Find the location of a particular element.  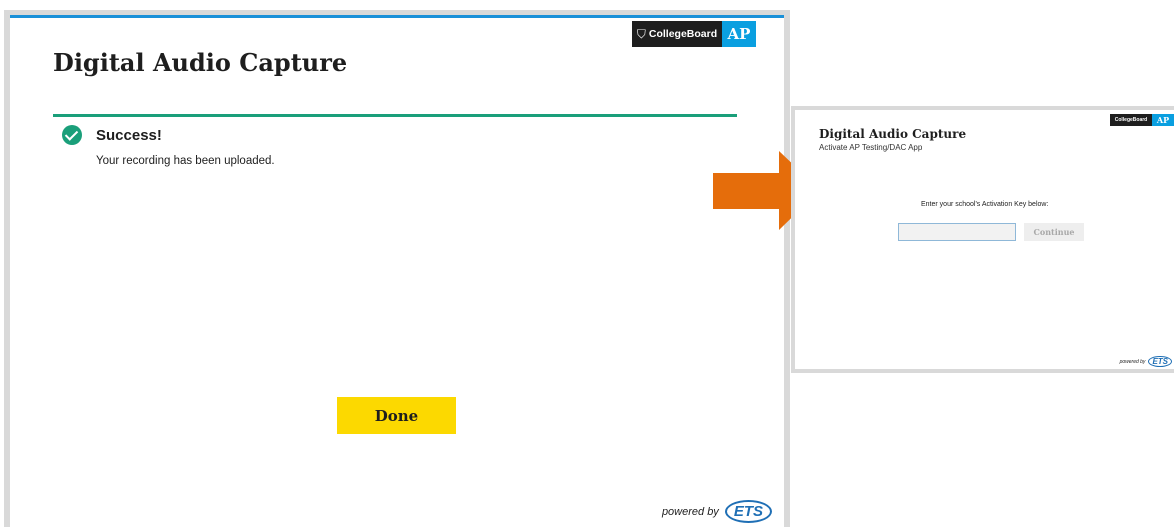

collegeboard-ap-logo: CollegeBoard AP is located at coordinates (1142, 120).